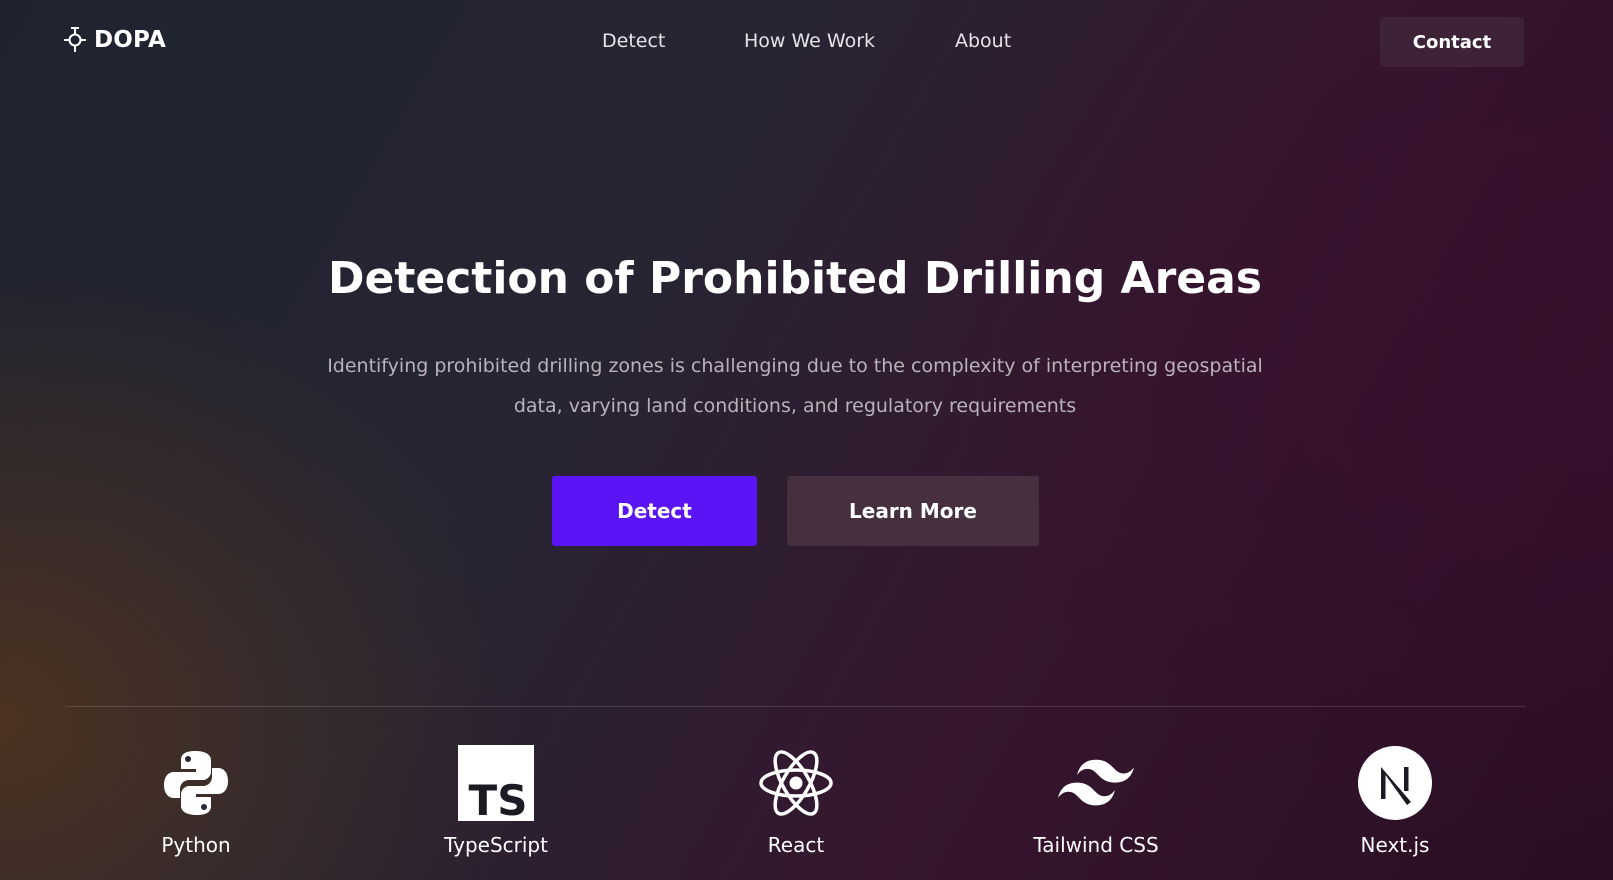 This screenshot has width=1613, height=880. Describe the element at coordinates (1096, 845) in the screenshot. I see `tech-label: Tailwind CSS` at that location.